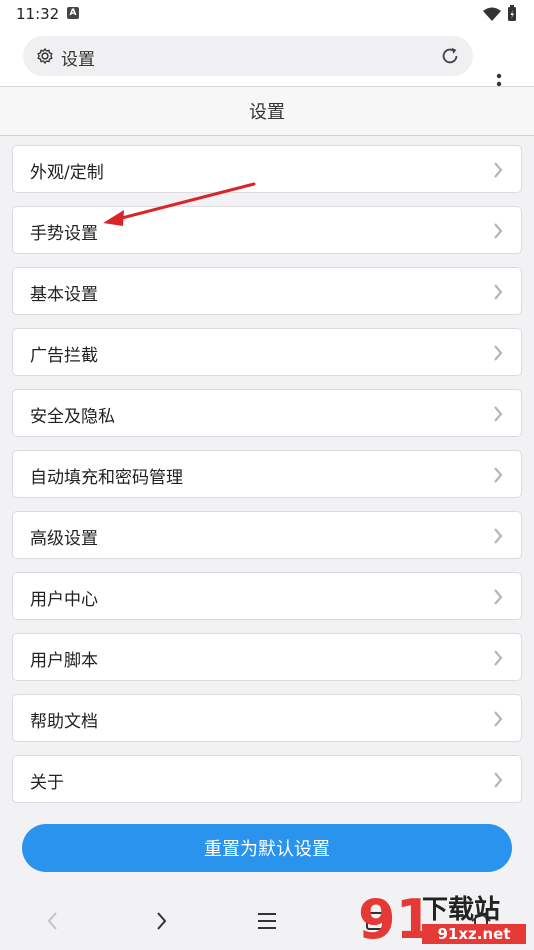  Describe the element at coordinates (64, 295) in the screenshot. I see `item-label: 基本设置` at that location.